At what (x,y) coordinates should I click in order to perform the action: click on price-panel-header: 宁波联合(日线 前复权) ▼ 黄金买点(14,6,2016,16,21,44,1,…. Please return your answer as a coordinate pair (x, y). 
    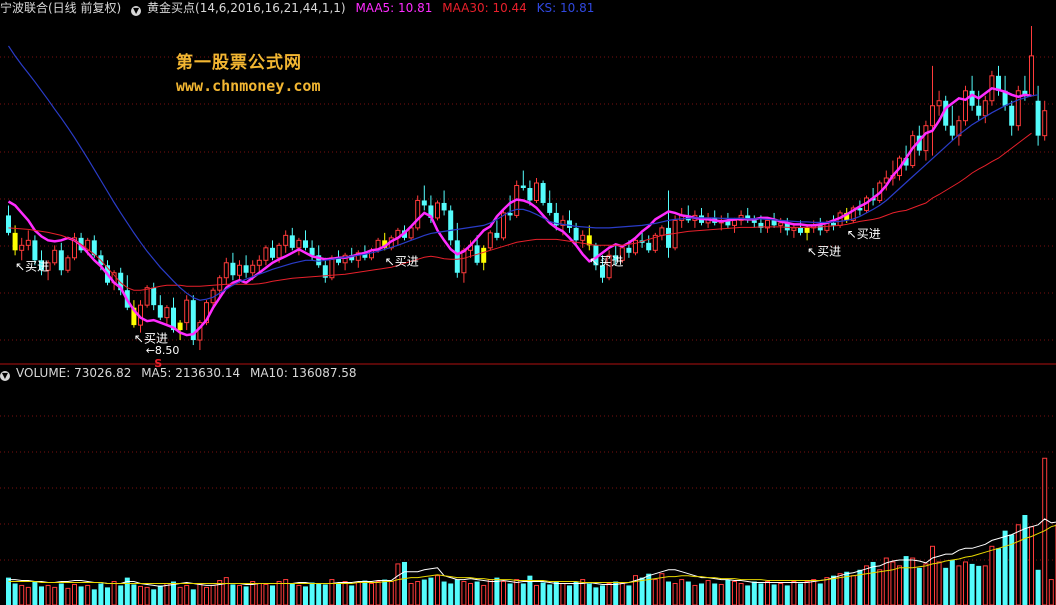
    Looking at the image, I should click on (300, 8).